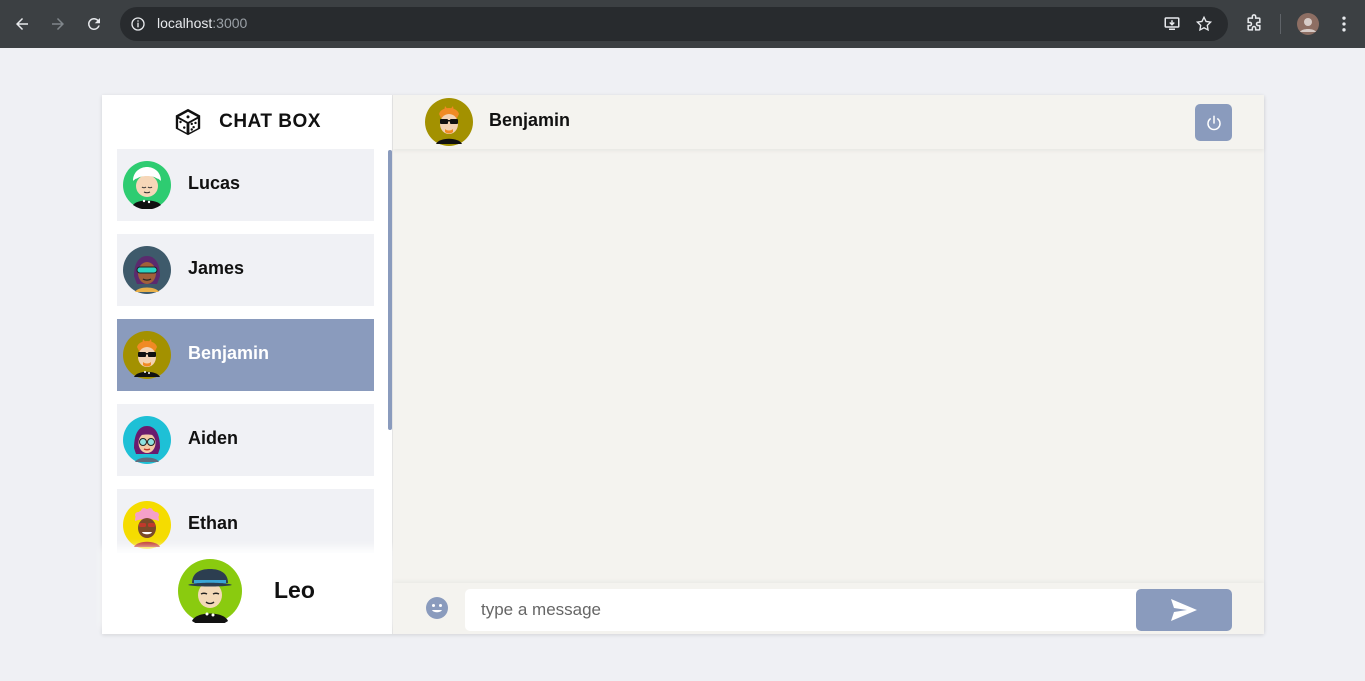 The image size is (1365, 681). What do you see at coordinates (147, 270) in the screenshot?
I see `avatar-james` at bounding box center [147, 270].